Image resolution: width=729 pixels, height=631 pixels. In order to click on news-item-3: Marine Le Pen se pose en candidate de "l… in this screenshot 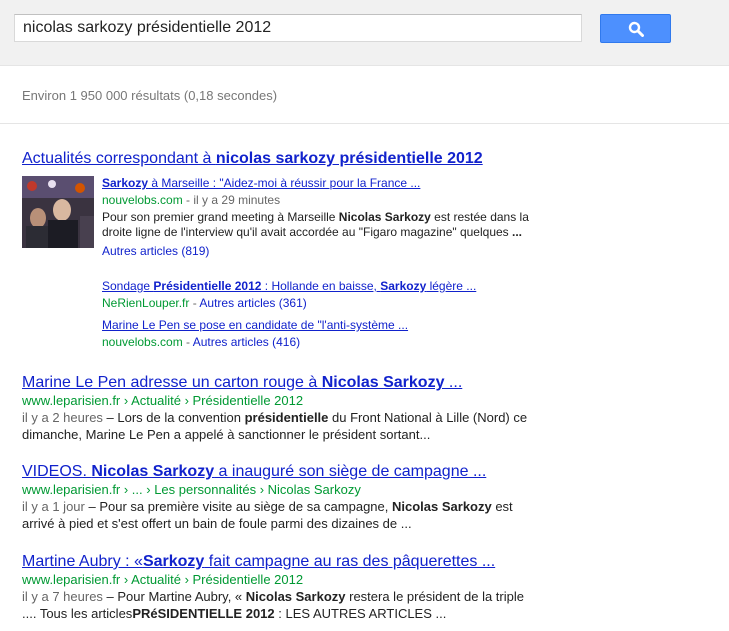, I will do `click(322, 334)`.